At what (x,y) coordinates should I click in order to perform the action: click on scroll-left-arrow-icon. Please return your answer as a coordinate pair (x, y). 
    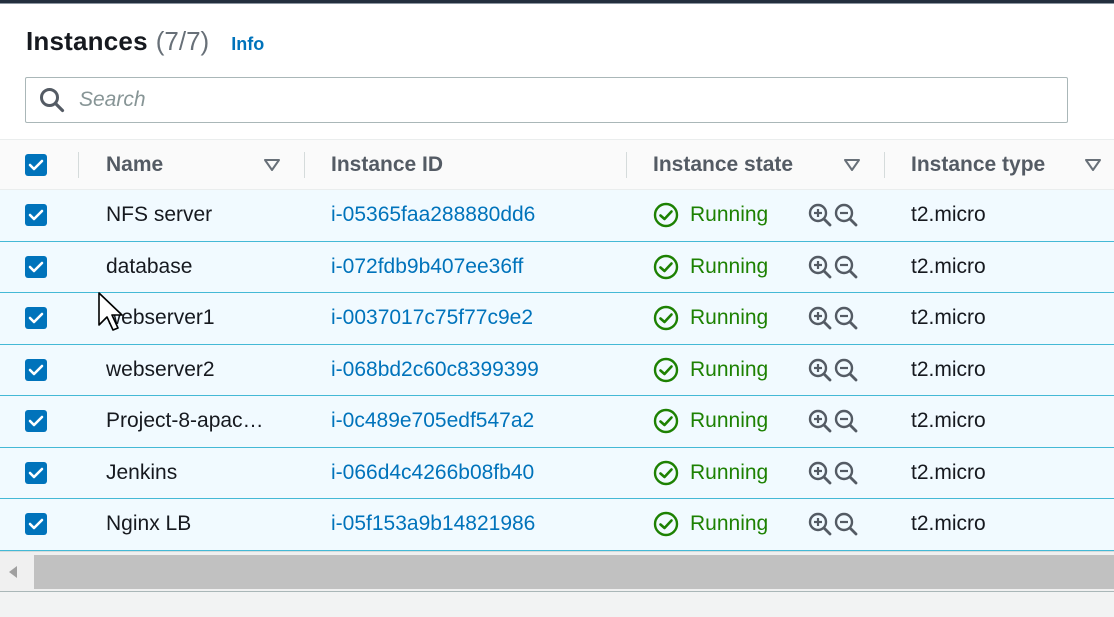
    Looking at the image, I should click on (13, 574).